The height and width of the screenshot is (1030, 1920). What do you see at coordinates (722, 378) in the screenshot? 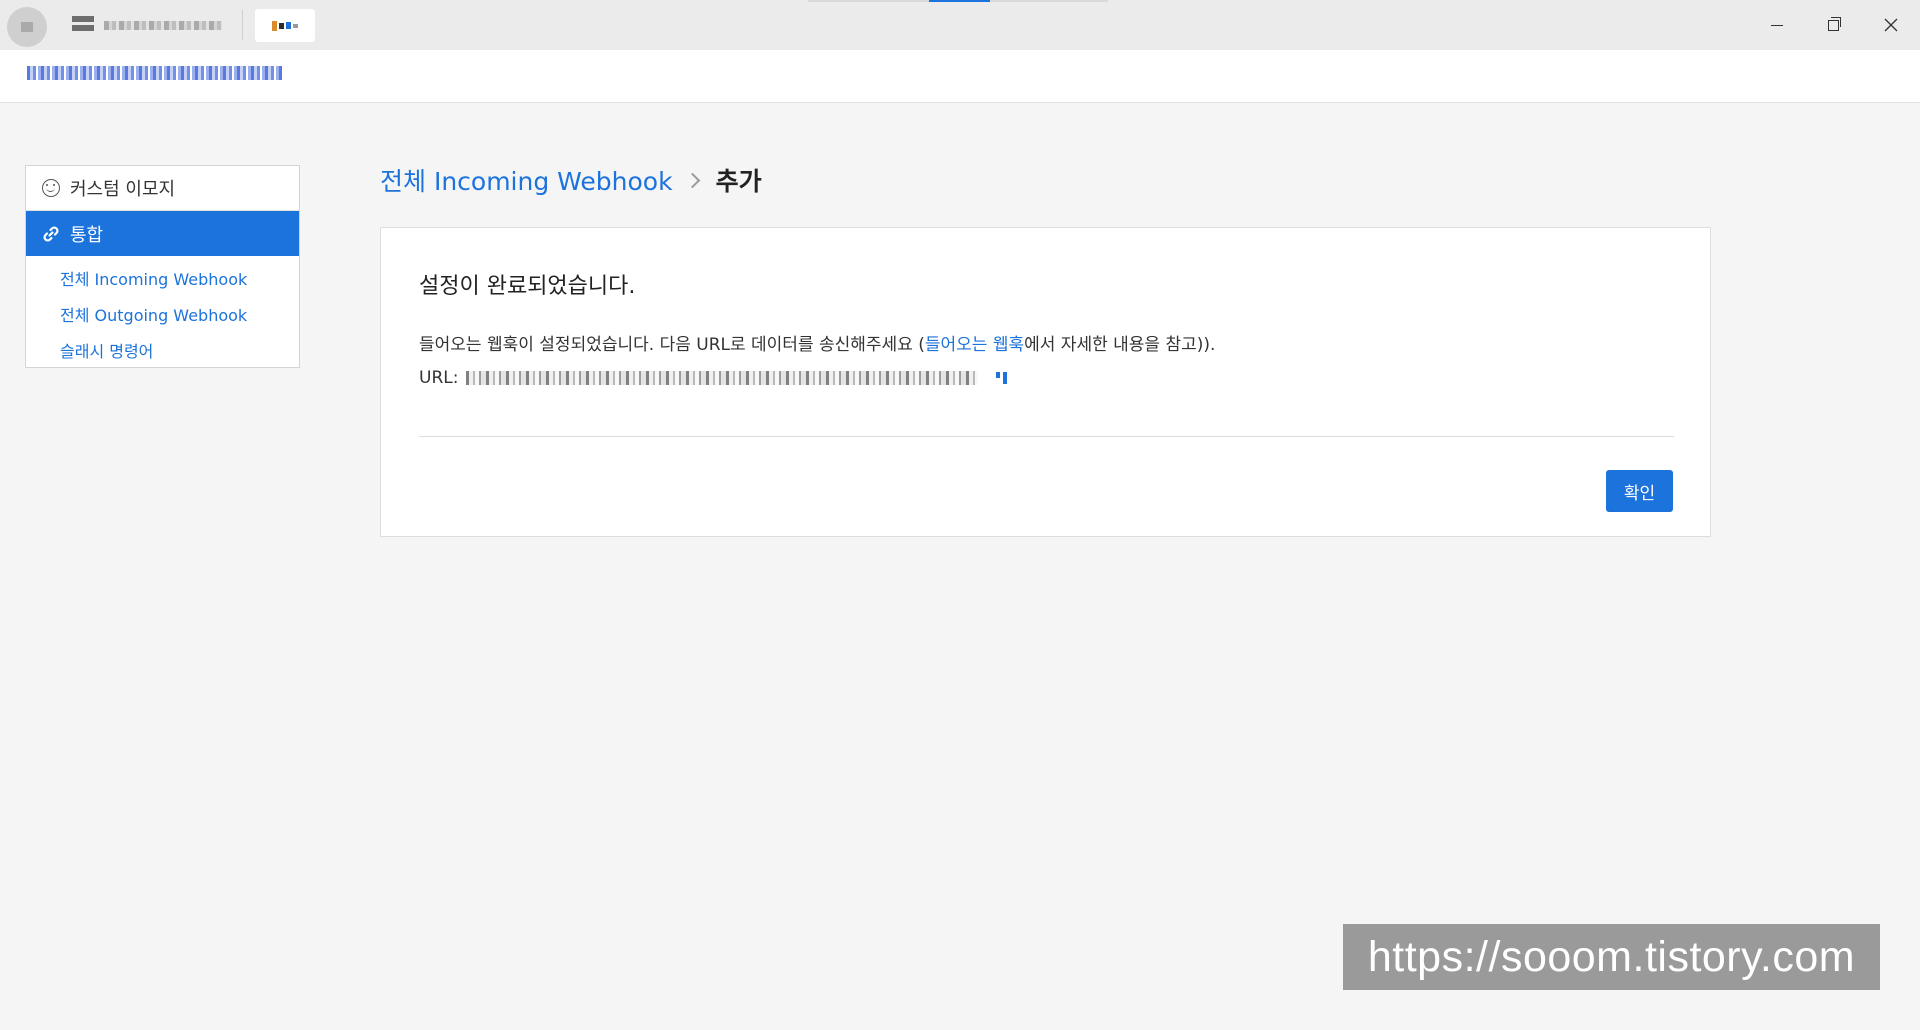
I see `webhook-url-redacted` at bounding box center [722, 378].